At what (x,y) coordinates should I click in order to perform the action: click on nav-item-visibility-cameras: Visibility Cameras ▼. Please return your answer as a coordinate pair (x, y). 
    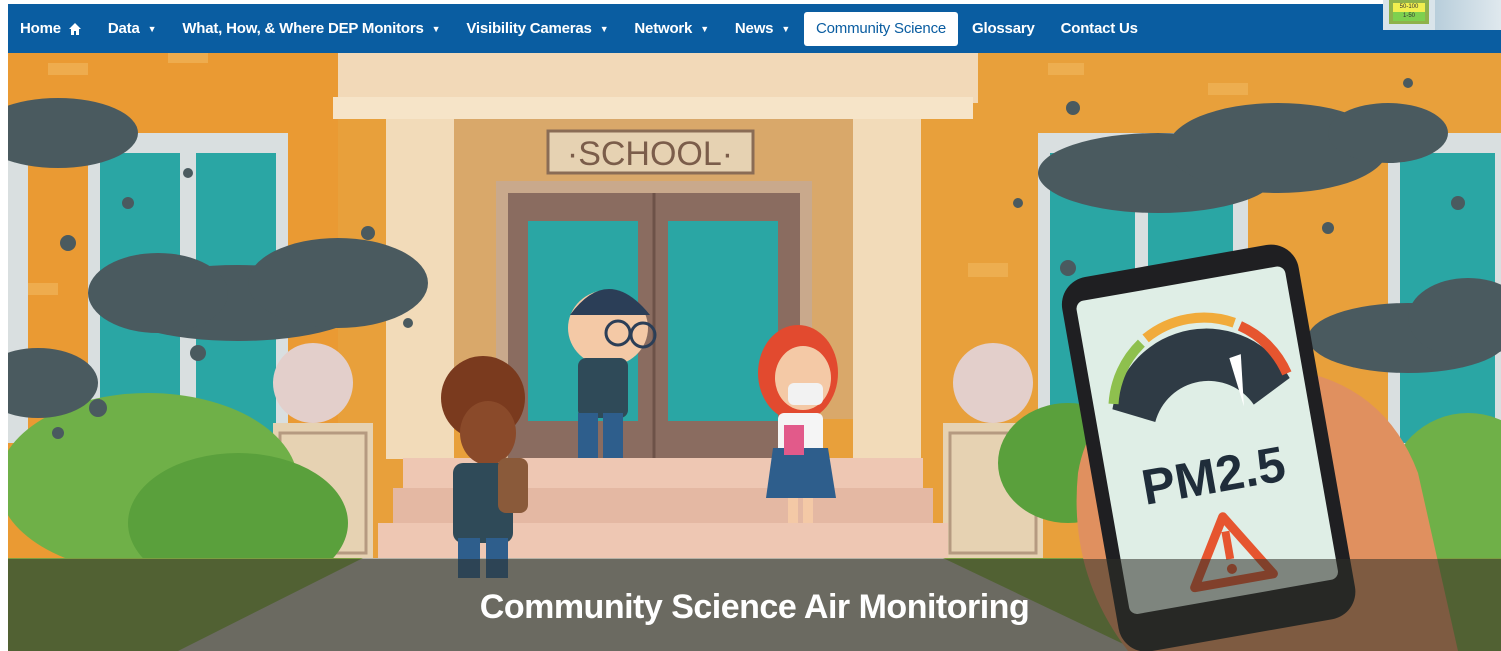
    Looking at the image, I should click on (537, 29).